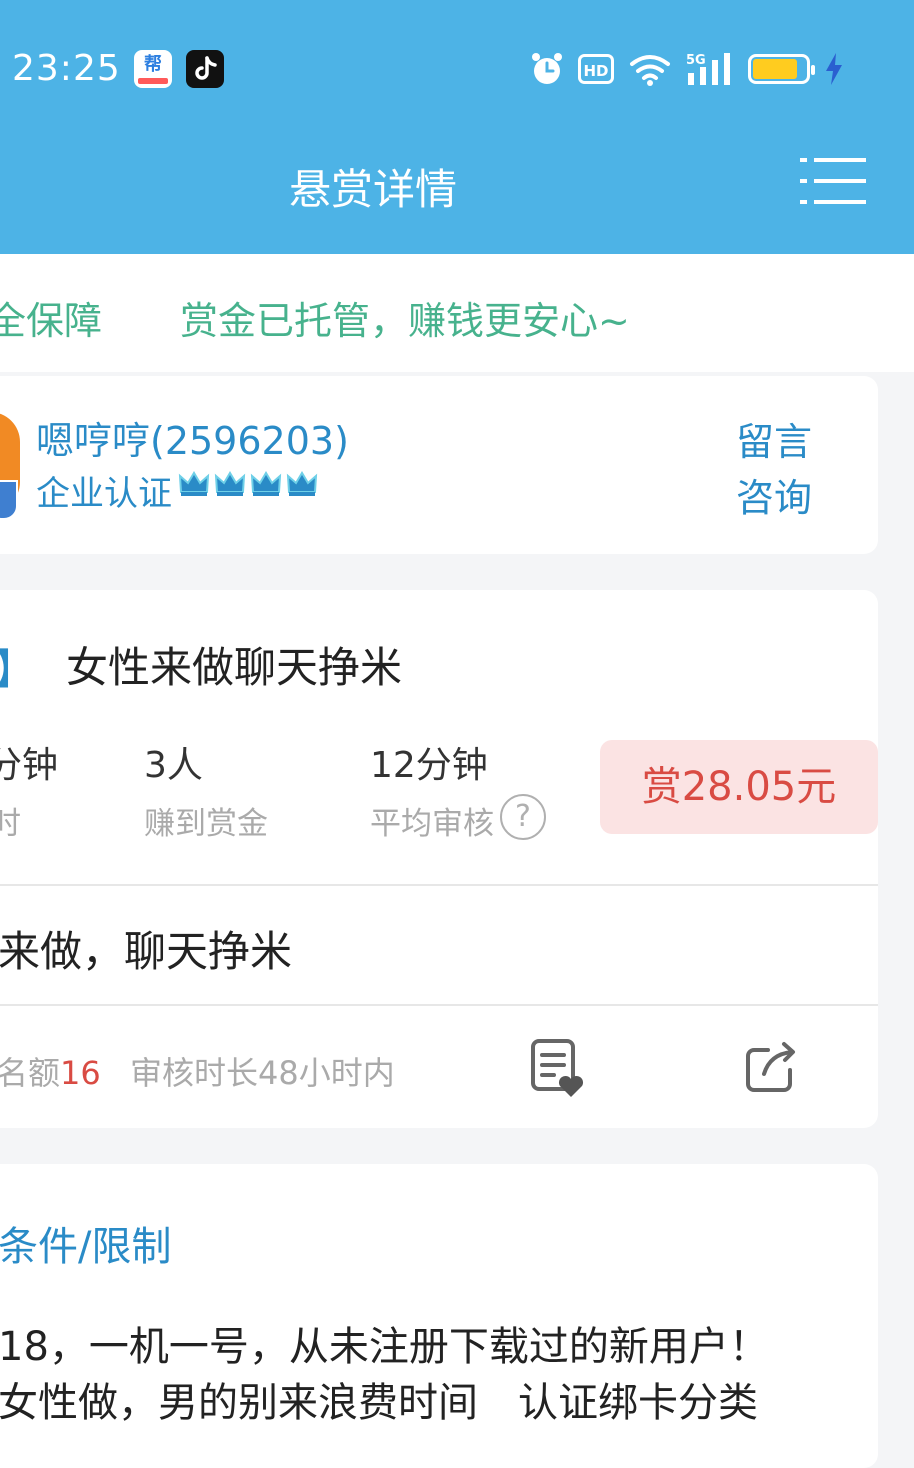  I want to click on list-menu-icon, so click(833, 181).